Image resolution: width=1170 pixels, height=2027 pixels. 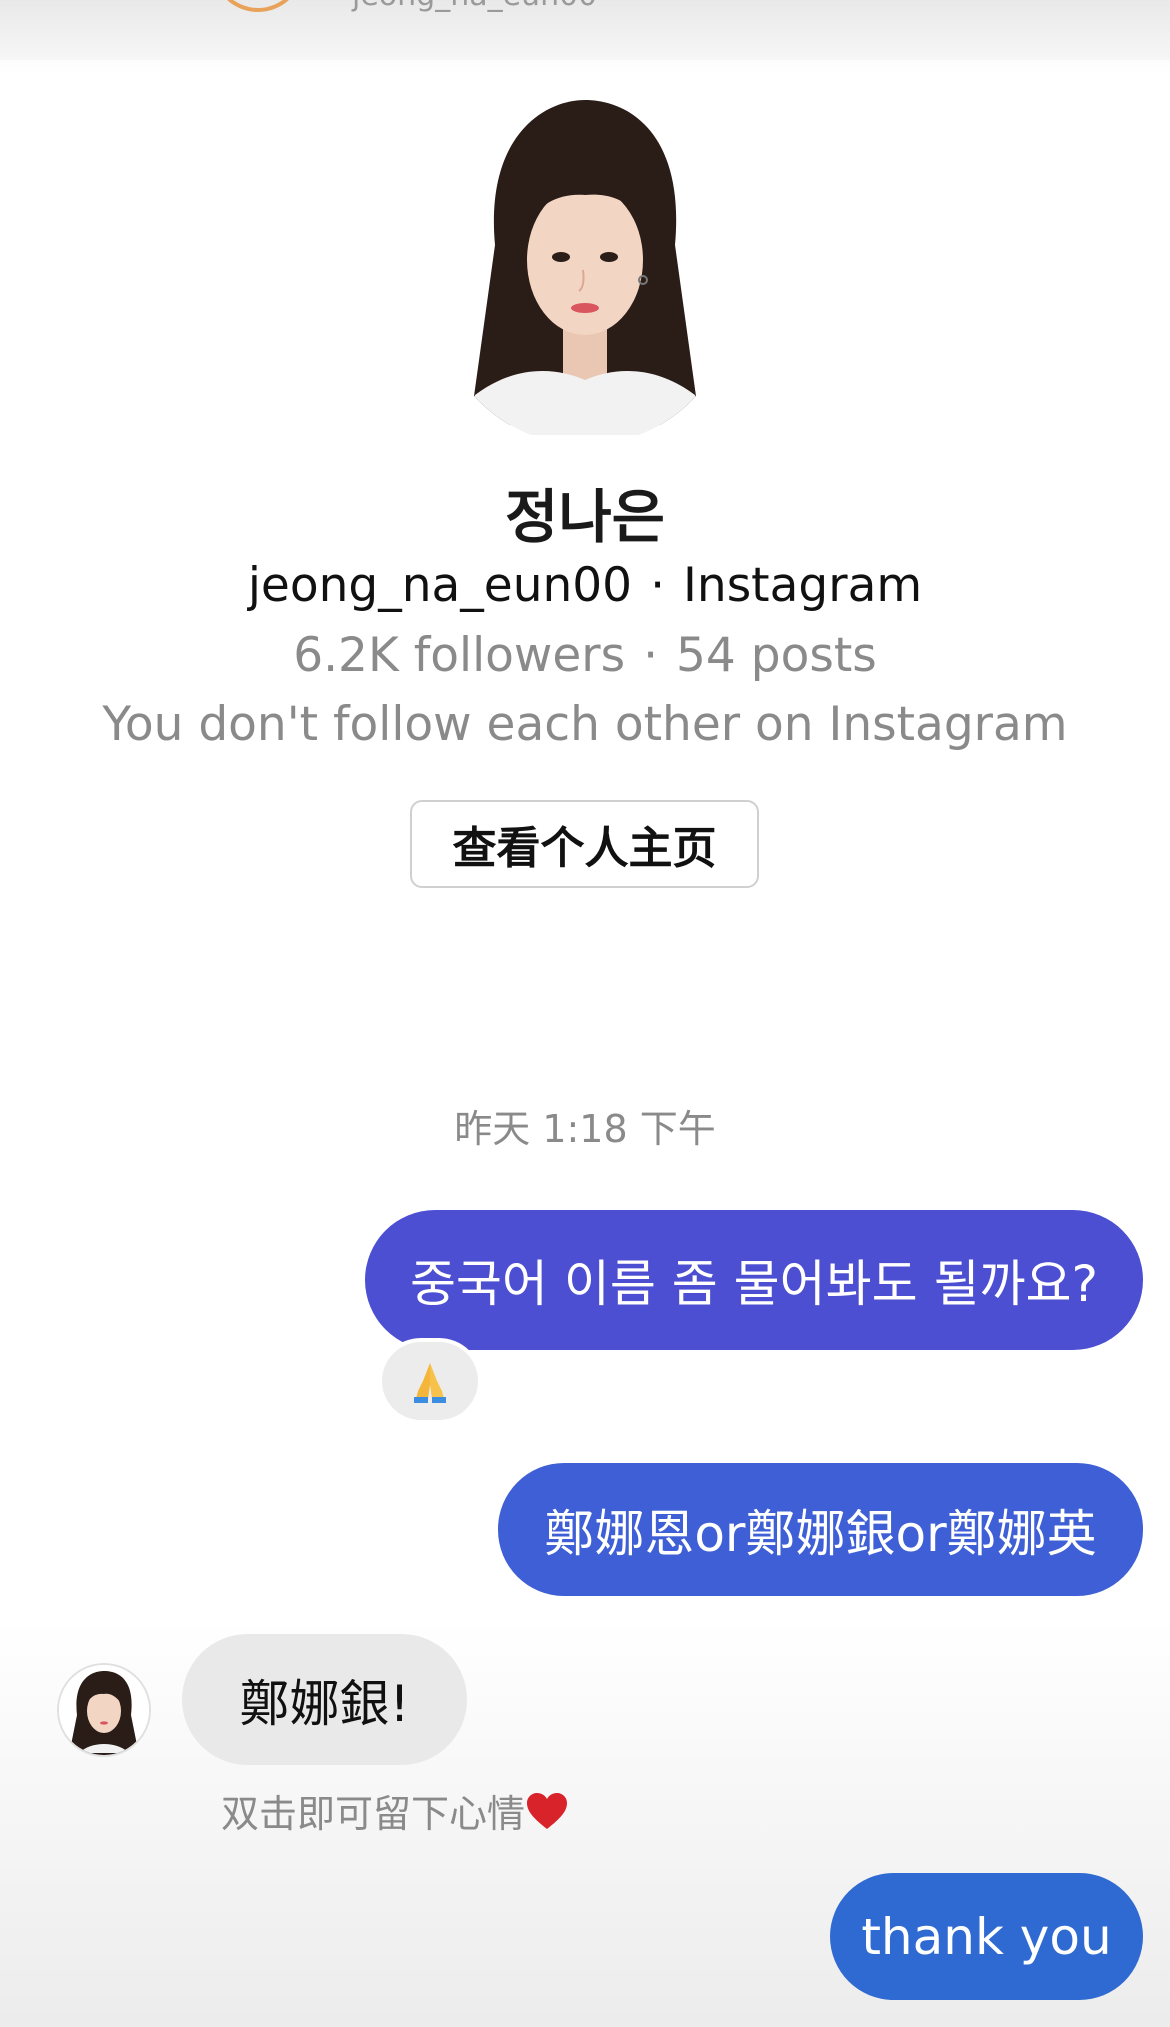 What do you see at coordinates (547, 1810) in the screenshot?
I see `red-heart-icon` at bounding box center [547, 1810].